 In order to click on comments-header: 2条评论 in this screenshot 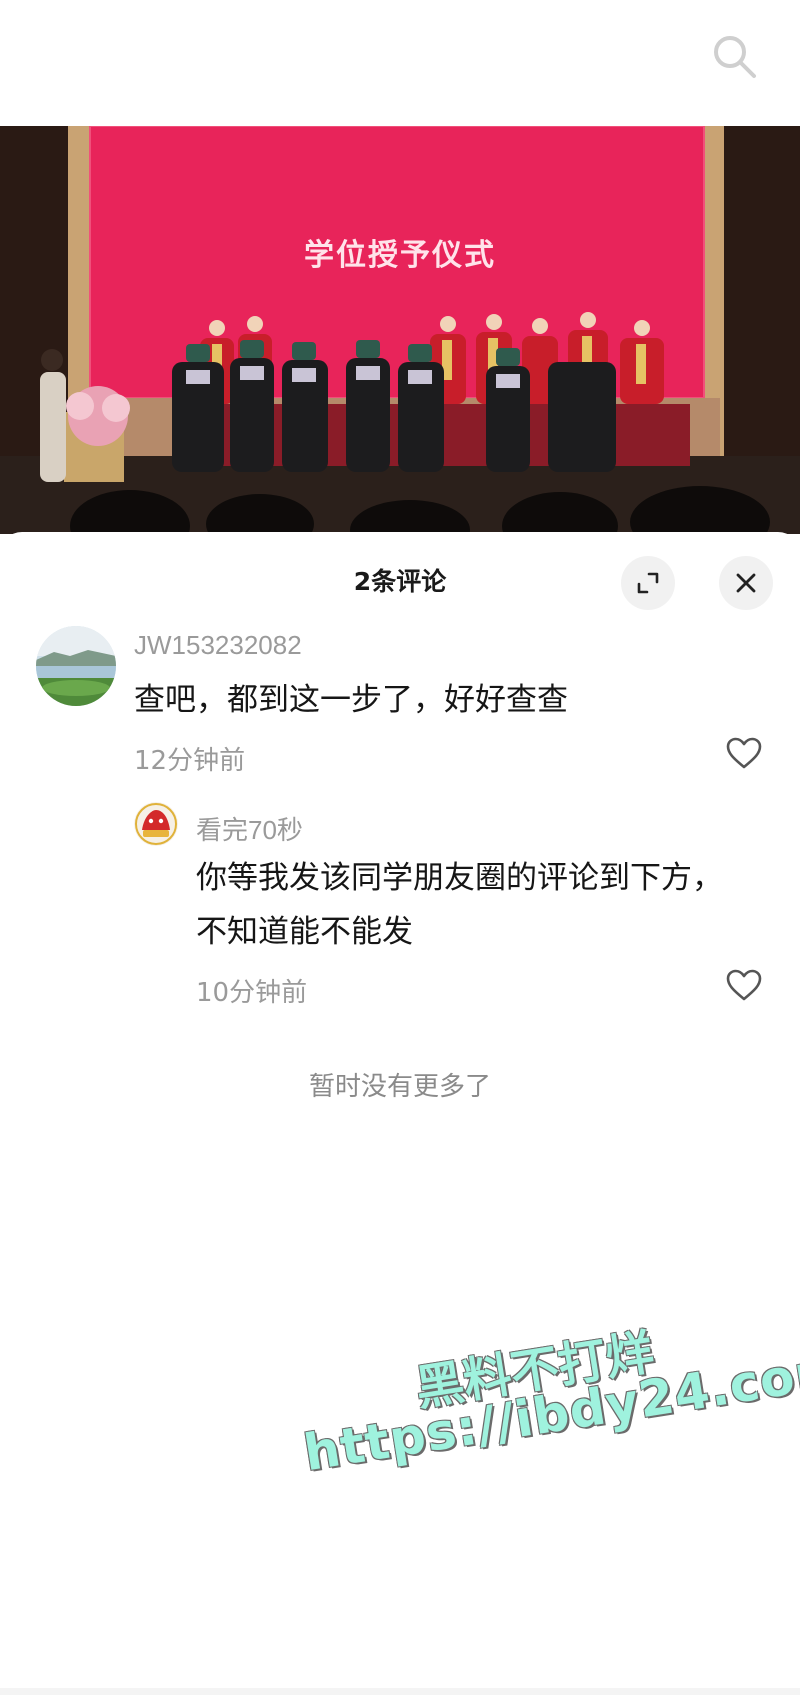, I will do `click(400, 580)`.